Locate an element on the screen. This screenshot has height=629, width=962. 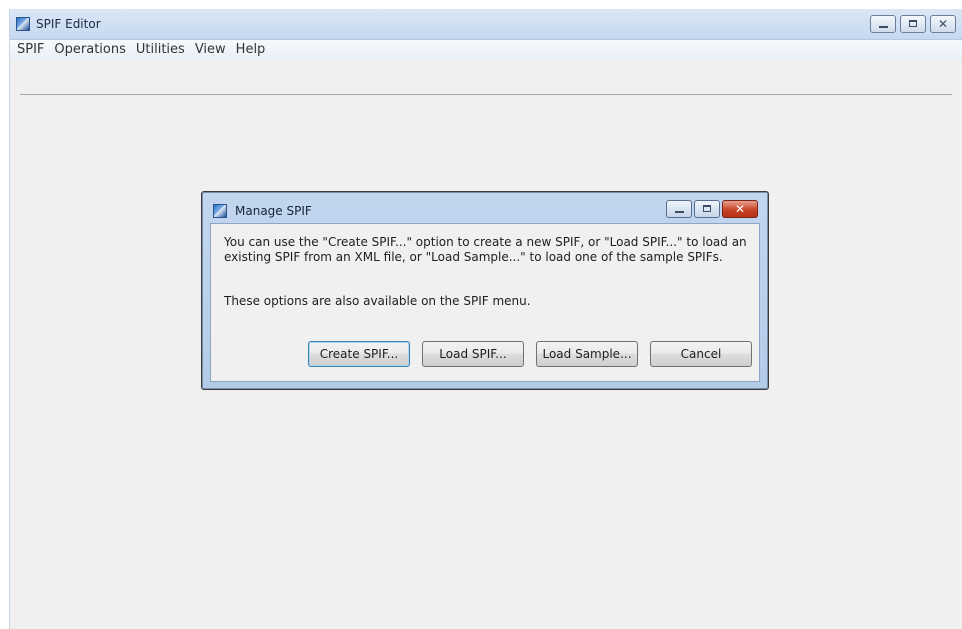
dialog-maximize-button is located at coordinates (707, 209).